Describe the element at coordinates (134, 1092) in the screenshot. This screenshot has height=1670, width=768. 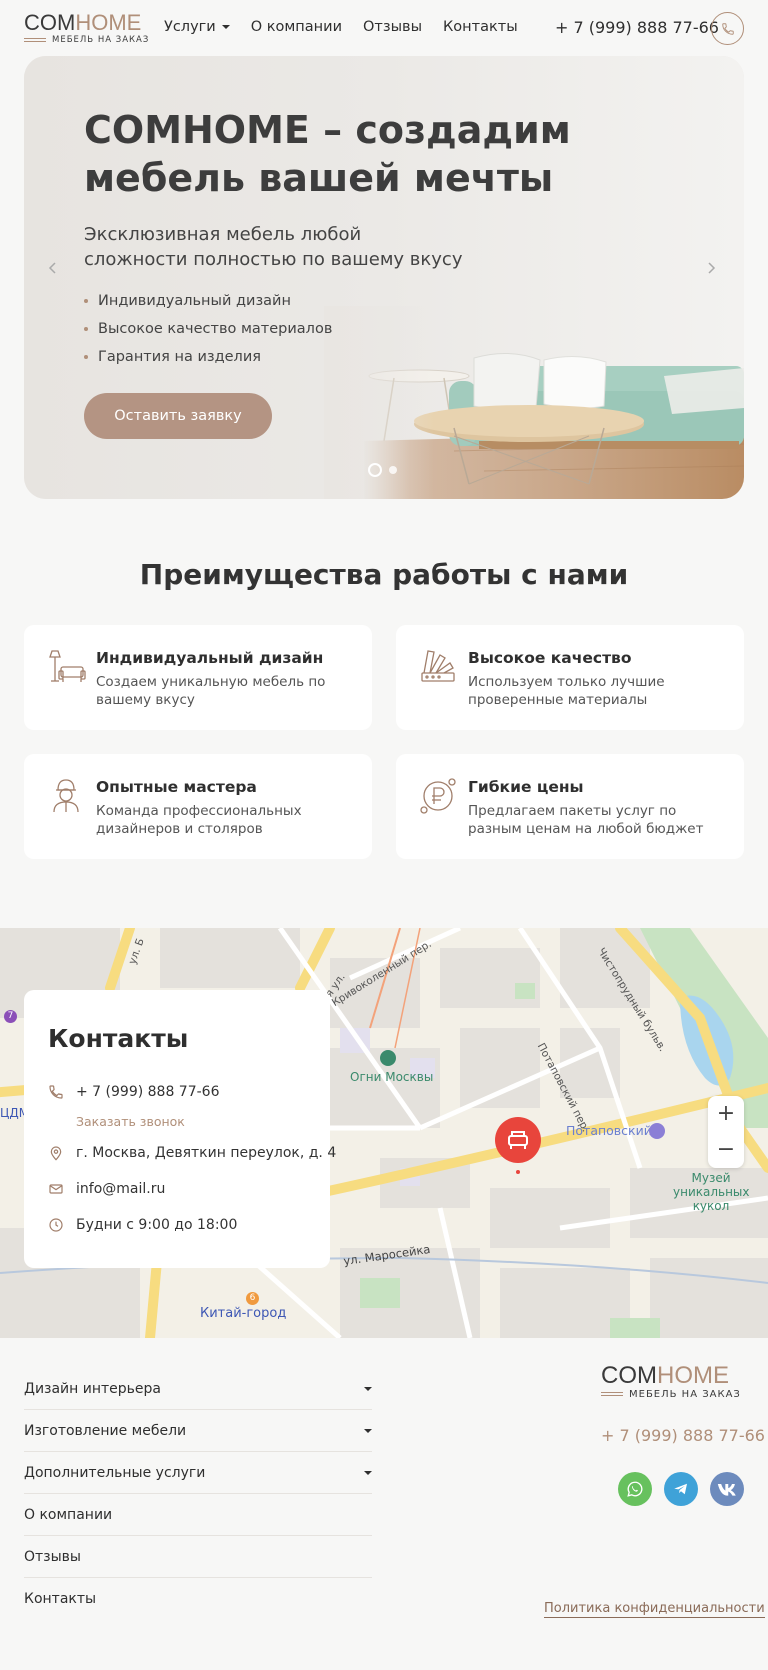
I see `contact-phone: + 7 (999) 888 77-66` at that location.